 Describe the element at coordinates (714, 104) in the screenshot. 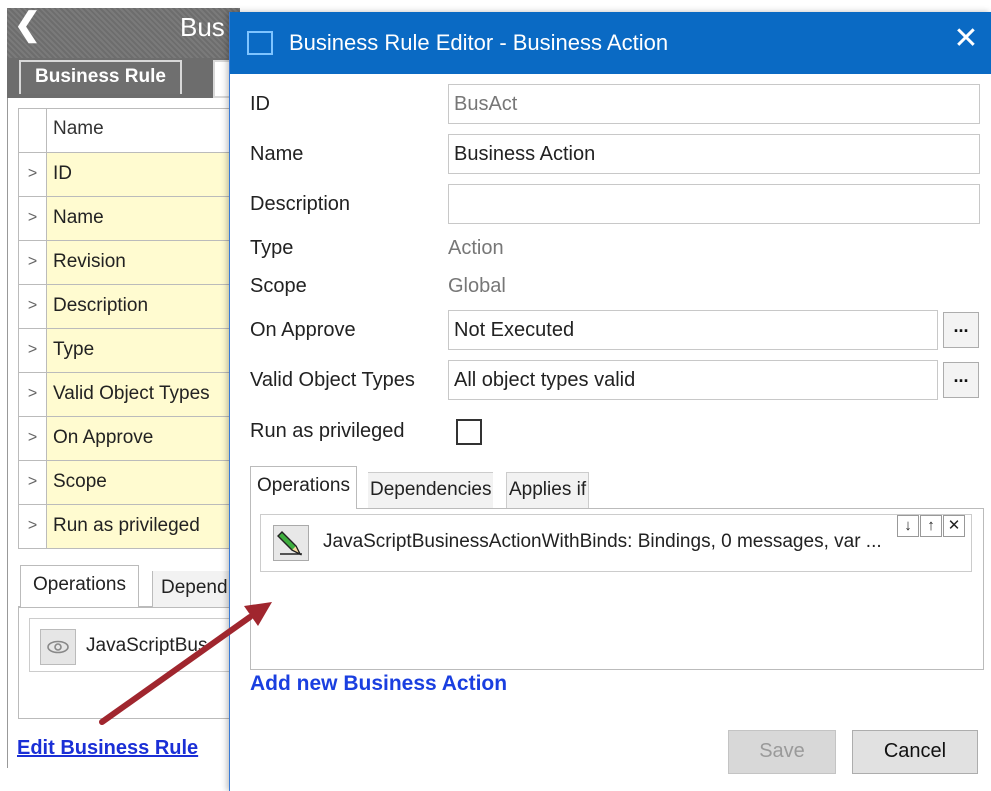

I see `id-field: BusAct` at that location.